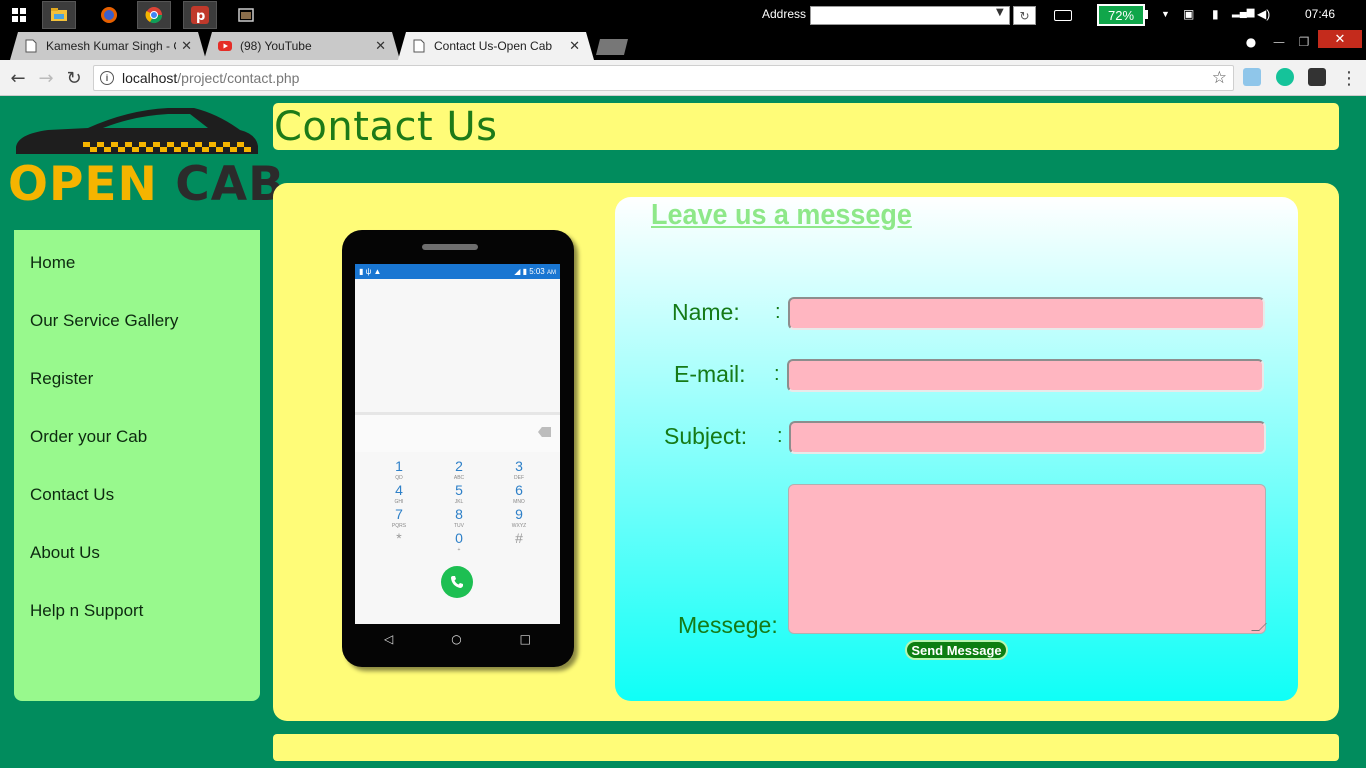 The height and width of the screenshot is (768, 1366). What do you see at coordinates (111, 46) in the screenshot?
I see `tab-label: Kamesh Kumar Singh - C` at bounding box center [111, 46].